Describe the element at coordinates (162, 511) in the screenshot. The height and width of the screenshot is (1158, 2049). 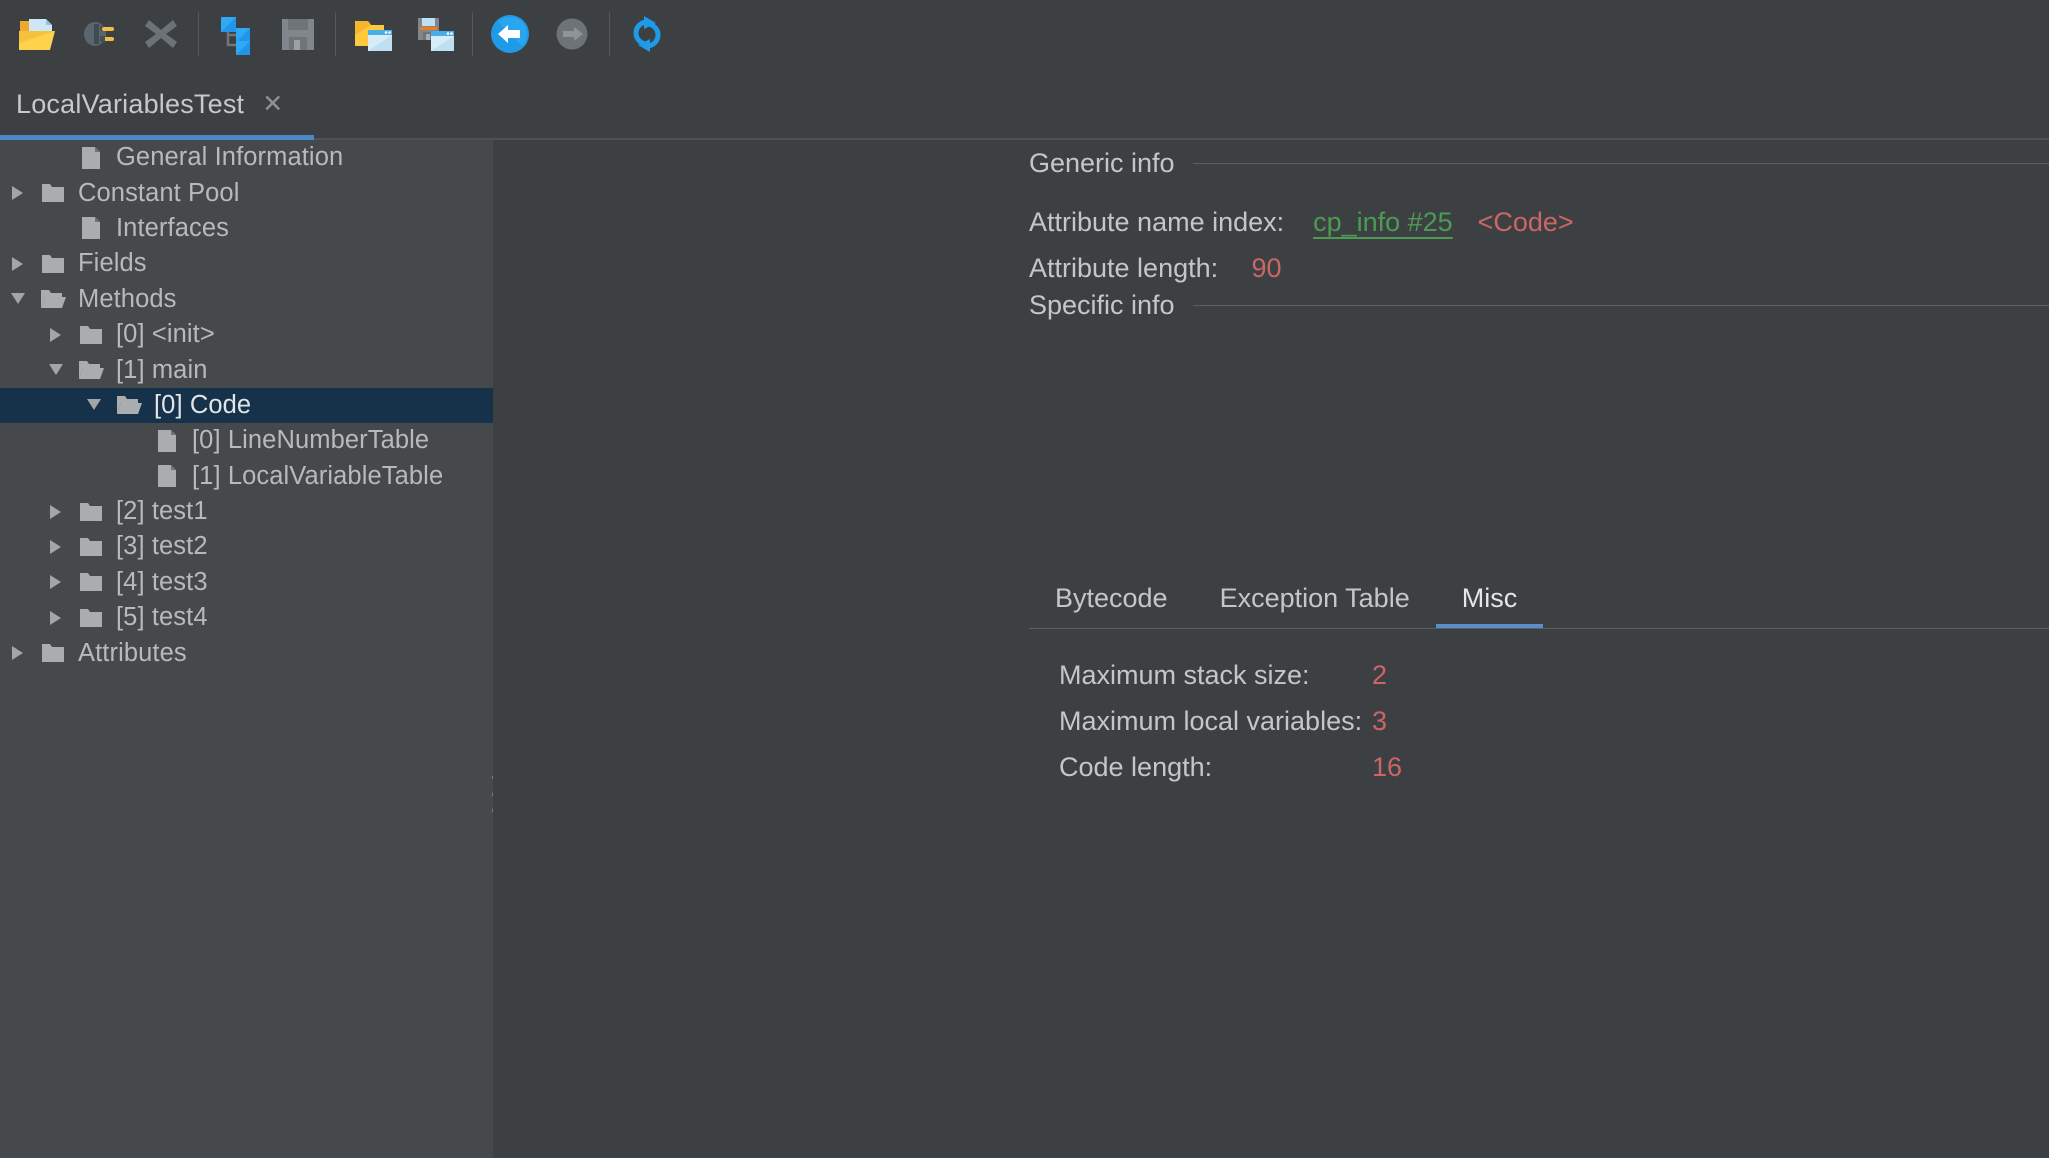
I see `tree-row-label: [2] test1` at that location.